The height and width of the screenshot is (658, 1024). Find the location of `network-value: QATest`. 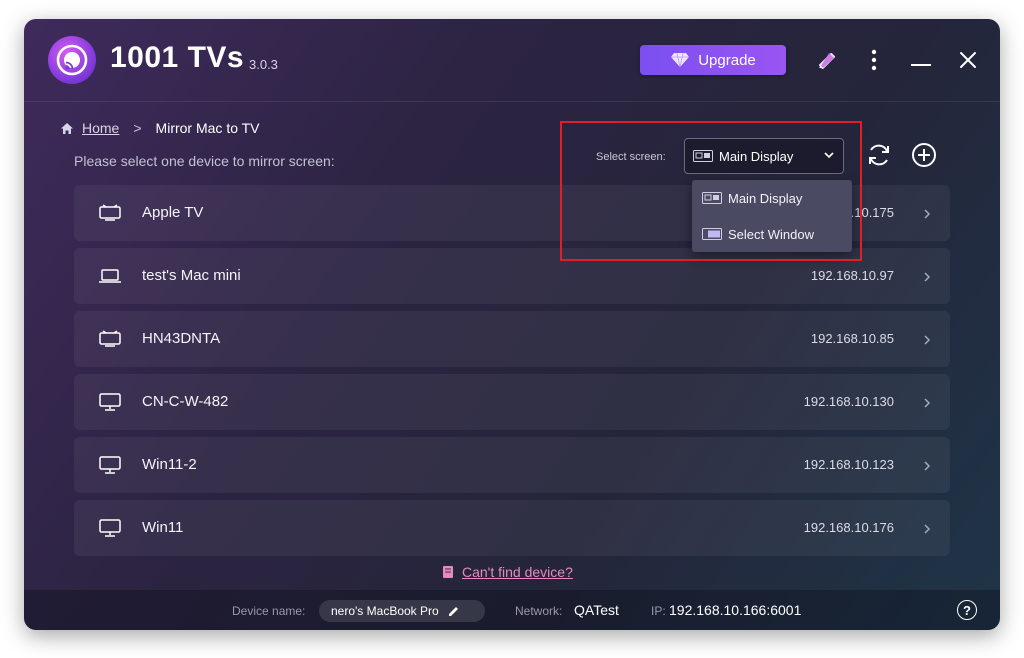

network-value: QATest is located at coordinates (596, 610).